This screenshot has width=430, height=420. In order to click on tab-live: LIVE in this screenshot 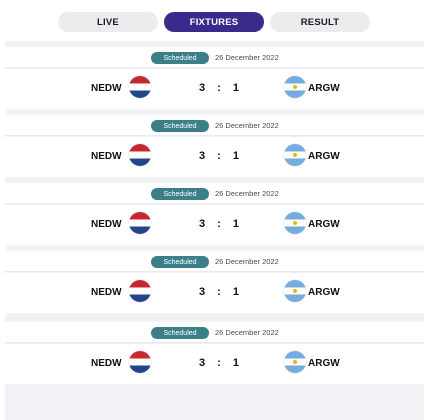, I will do `click(108, 22)`.